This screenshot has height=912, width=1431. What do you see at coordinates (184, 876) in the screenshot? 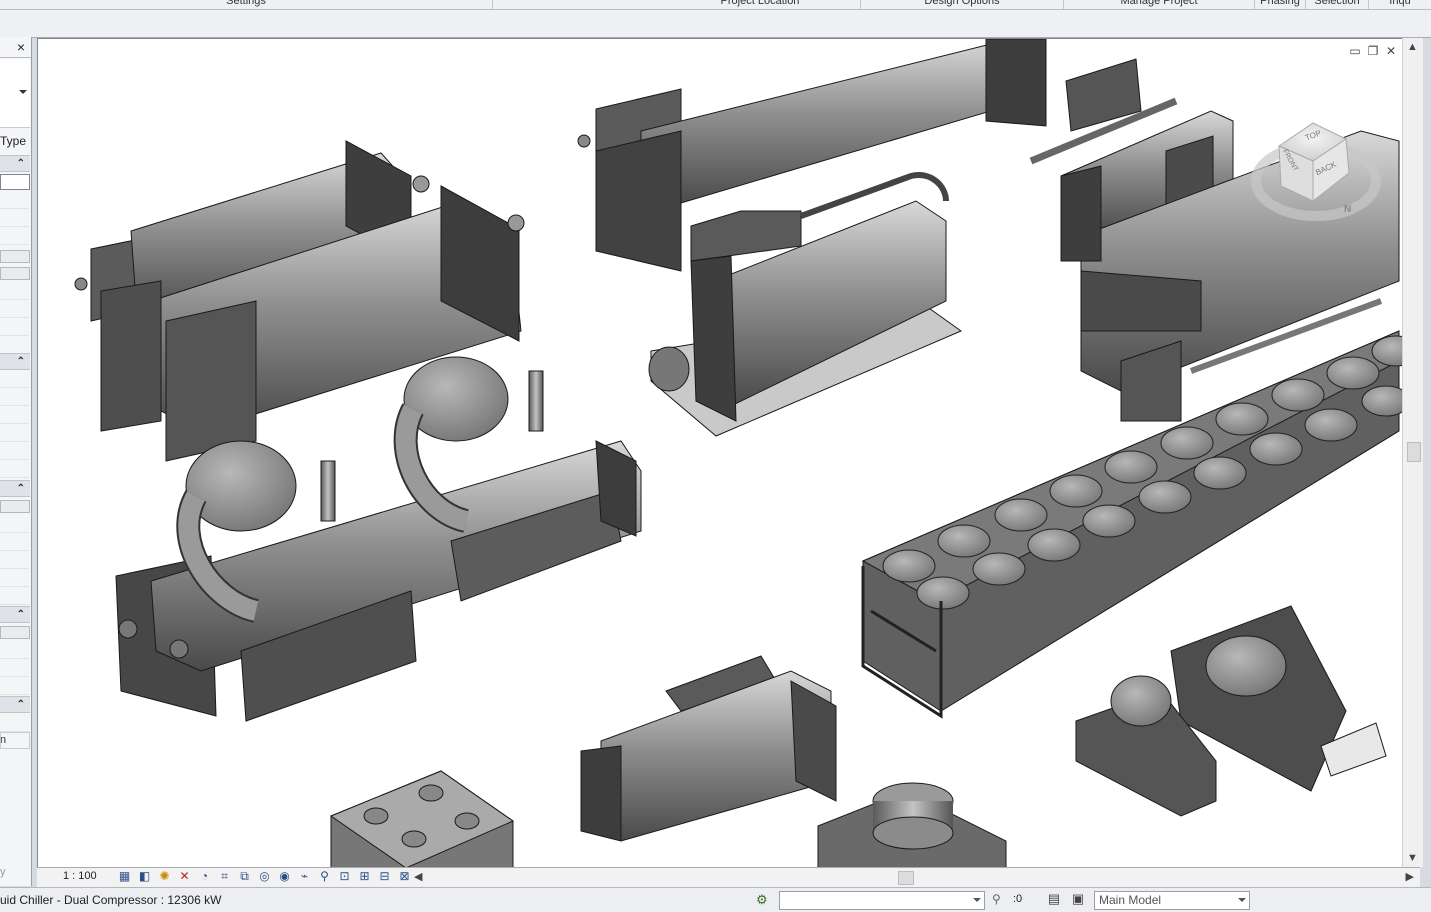
I see `shadows-icon: ✕` at bounding box center [184, 876].